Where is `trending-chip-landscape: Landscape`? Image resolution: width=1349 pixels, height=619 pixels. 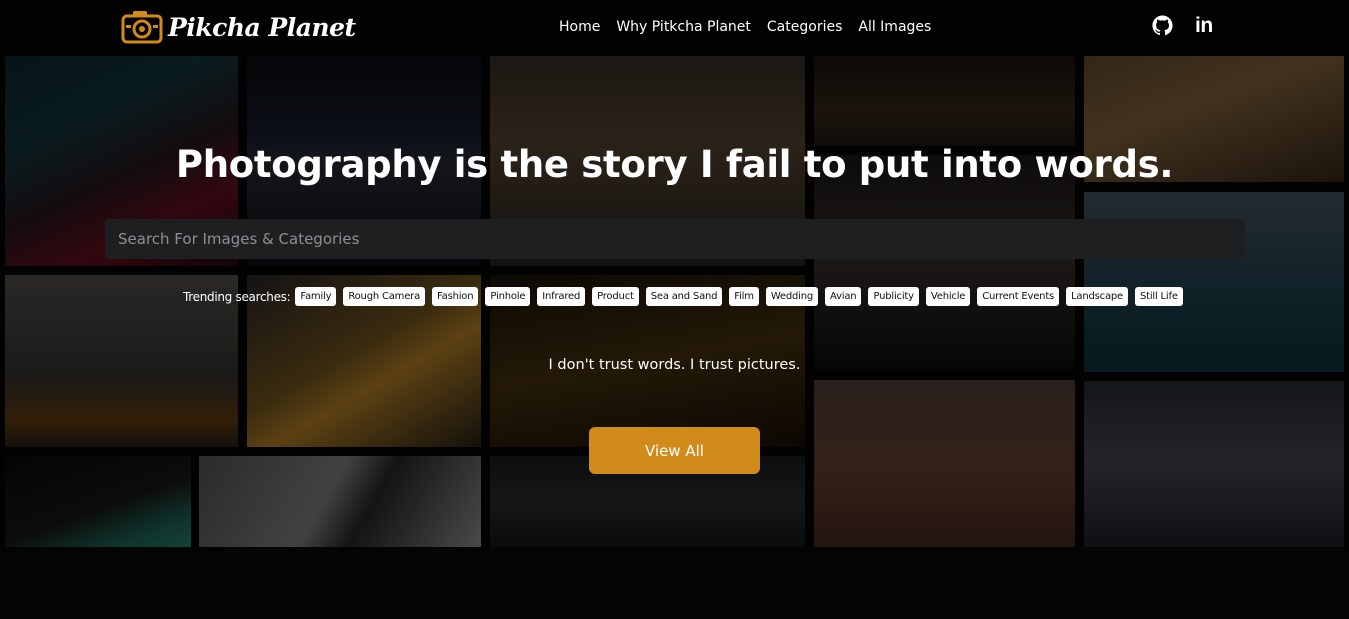 trending-chip-landscape: Landscape is located at coordinates (1097, 296).